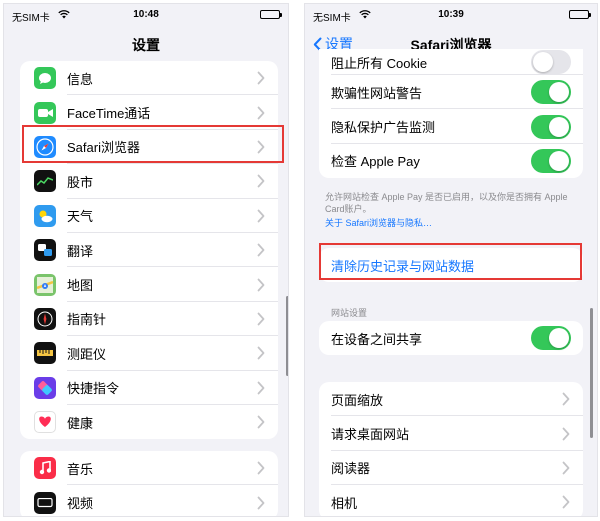 This screenshot has height=521, width=600. What do you see at coordinates (149, 181) in the screenshot?
I see `settings-row: 股市` at bounding box center [149, 181].